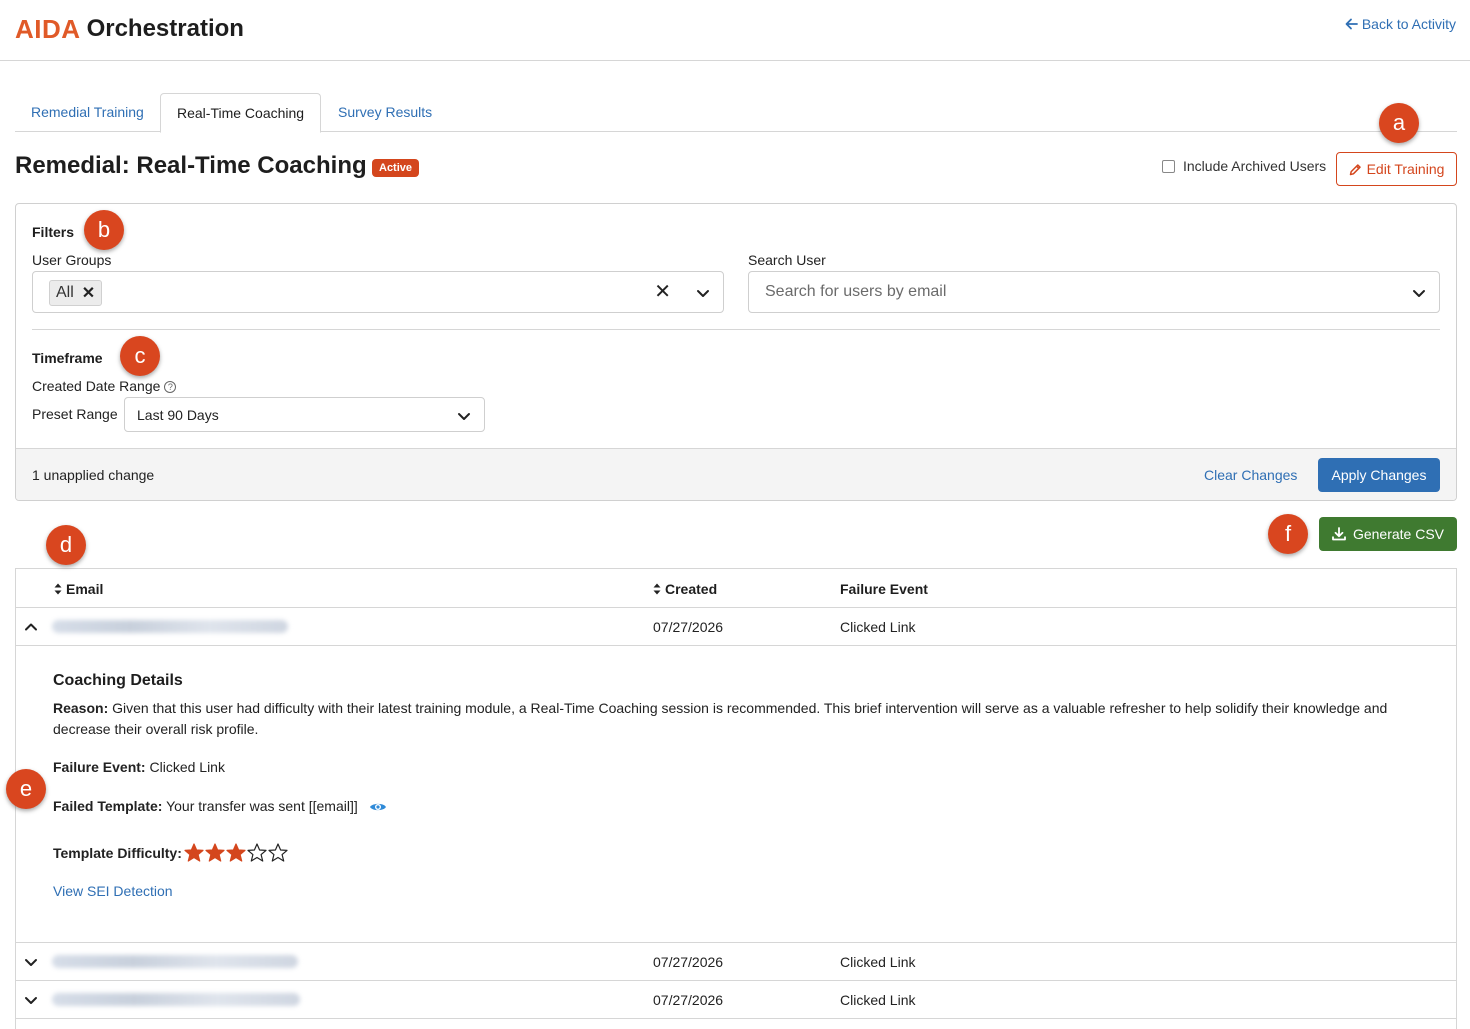 The height and width of the screenshot is (1029, 1470). I want to click on arrow-left-icon, so click(1351, 24).